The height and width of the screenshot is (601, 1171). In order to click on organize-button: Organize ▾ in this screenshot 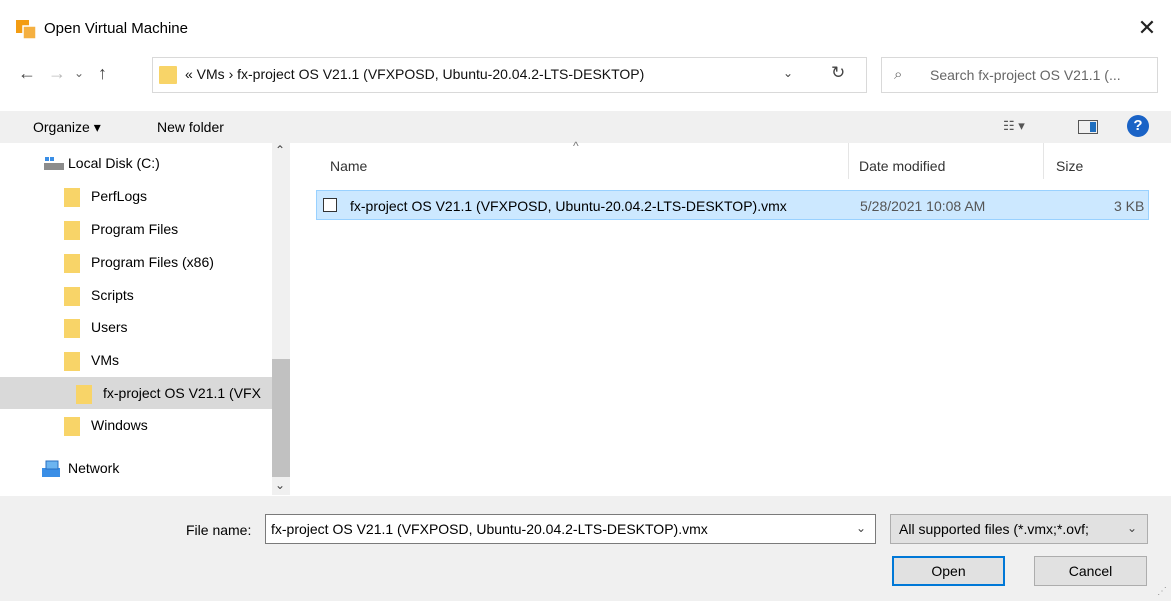, I will do `click(67, 127)`.